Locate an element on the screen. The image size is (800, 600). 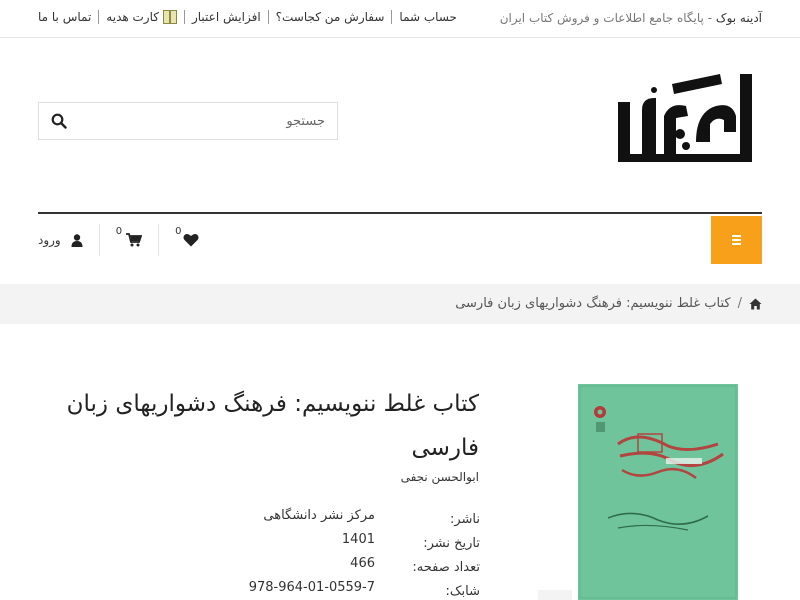
menu-button is located at coordinates (736, 240).